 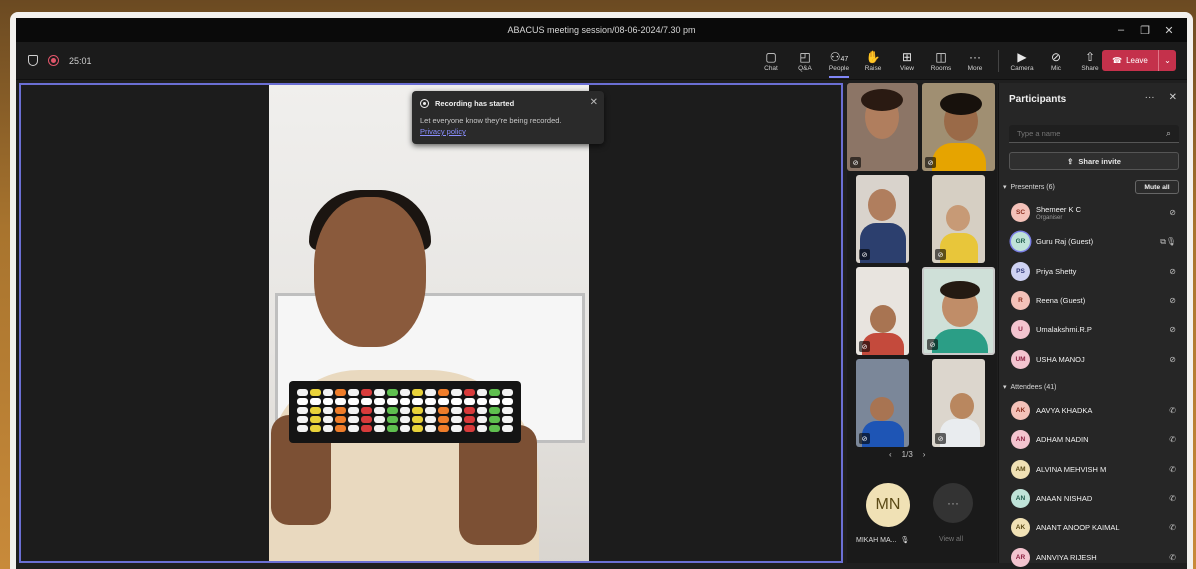 What do you see at coordinates (1093, 439) in the screenshot?
I see `participant-row: AN ADHAM NADIN ✆` at bounding box center [1093, 439].